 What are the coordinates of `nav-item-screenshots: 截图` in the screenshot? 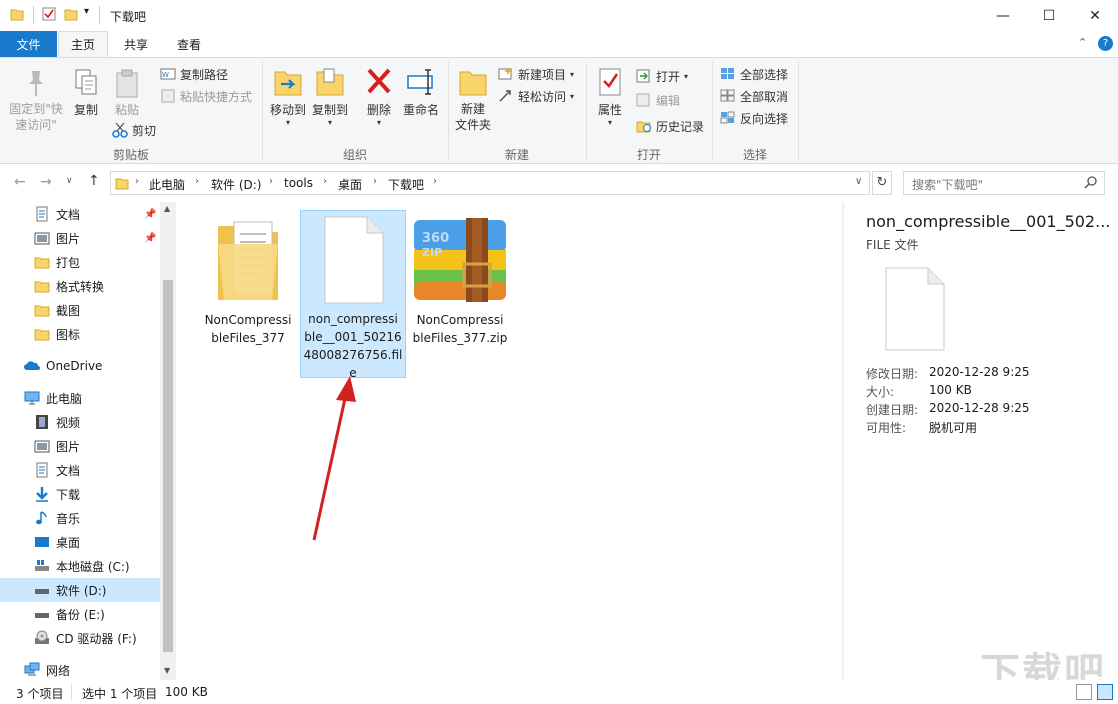 It's located at (80, 310).